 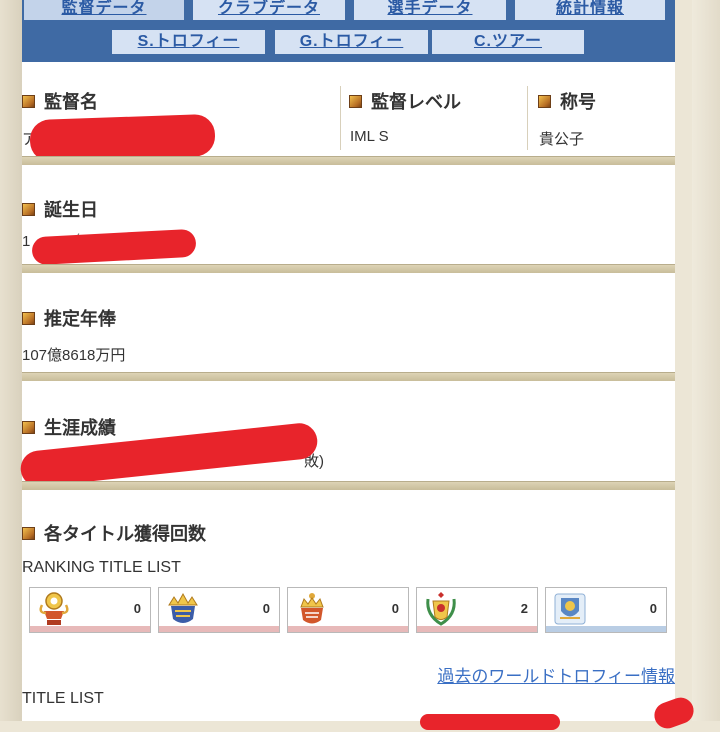 What do you see at coordinates (269, 10) in the screenshot?
I see `tab-club-data: クラブデータ` at bounding box center [269, 10].